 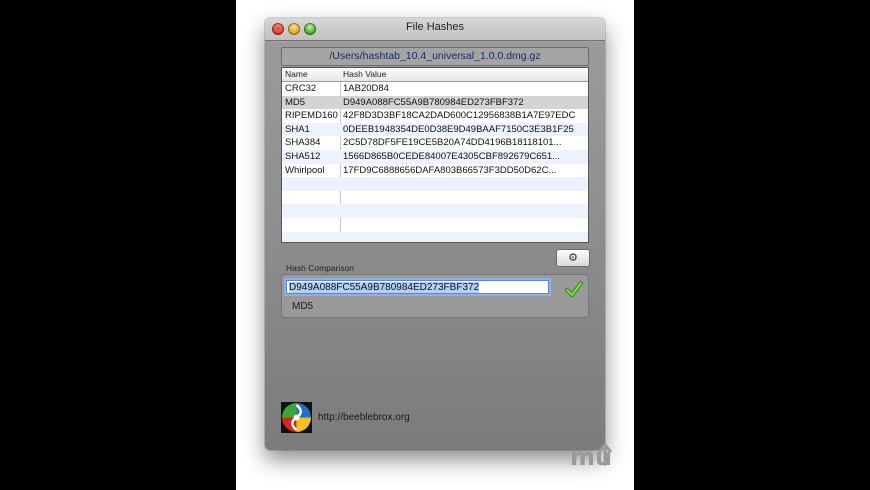 What do you see at coordinates (301, 88) in the screenshot?
I see `hash-name: CRC32` at bounding box center [301, 88].